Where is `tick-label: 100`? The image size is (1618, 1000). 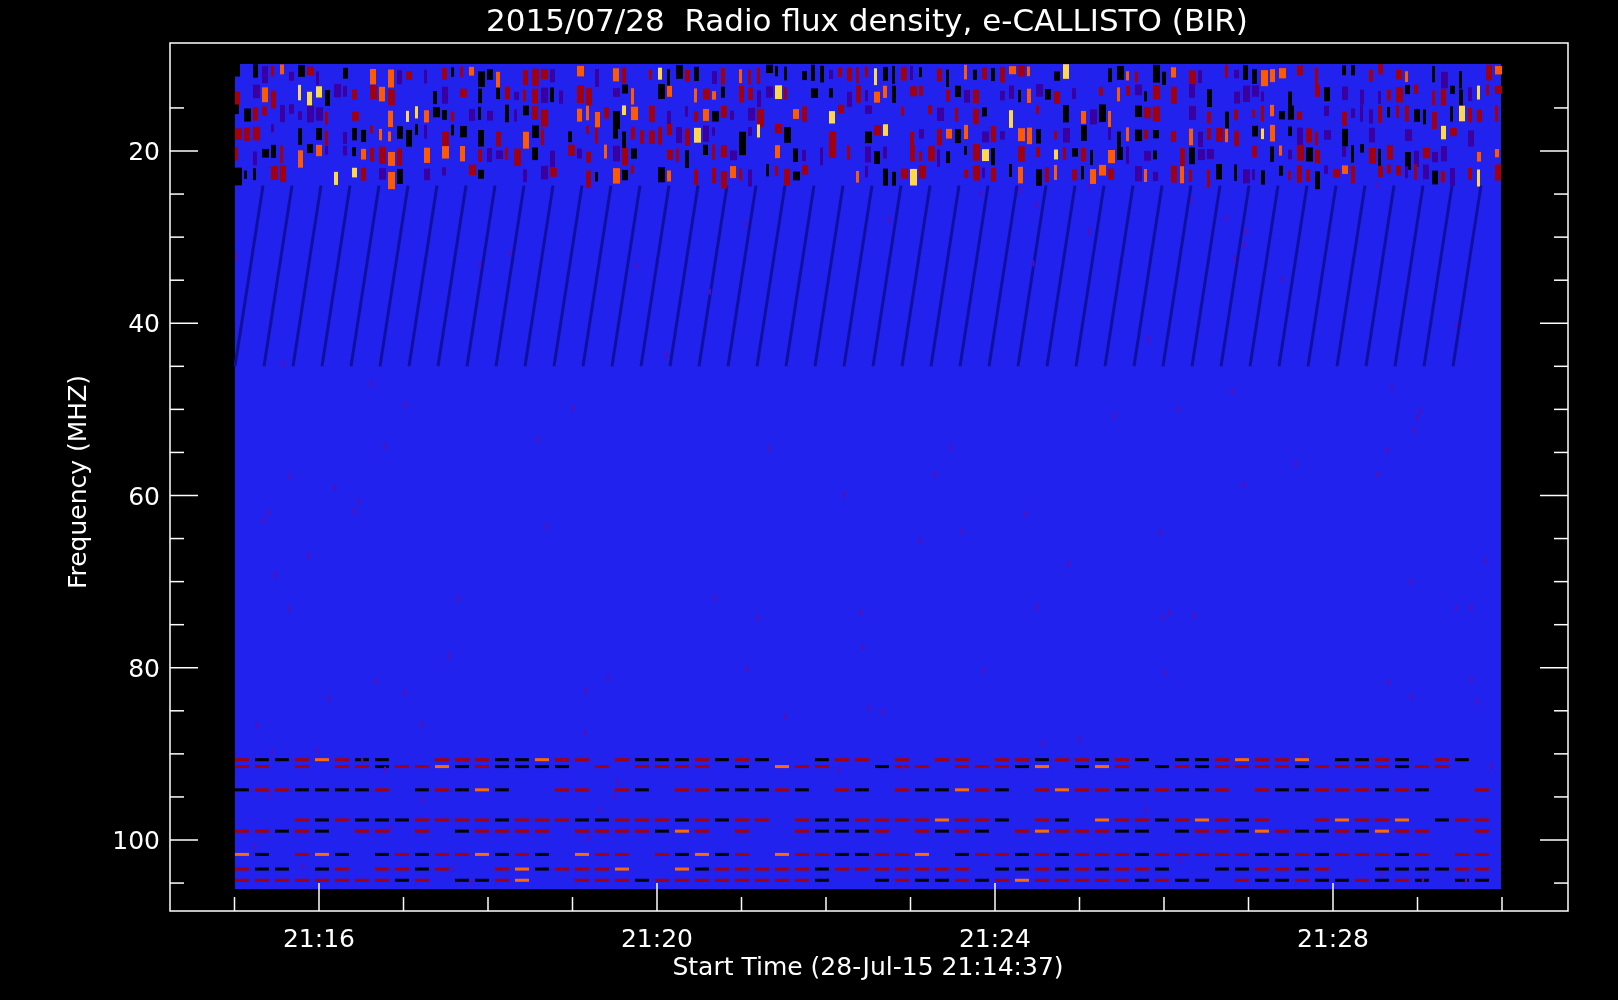 tick-label: 100 is located at coordinates (136, 840).